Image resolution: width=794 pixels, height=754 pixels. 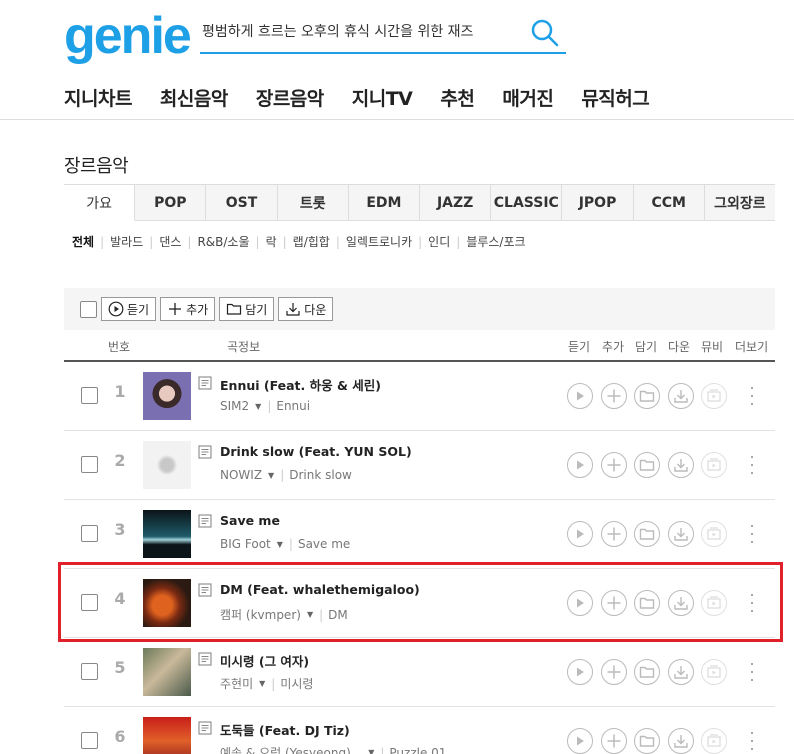 What do you see at coordinates (170, 241) in the screenshot?
I see `sub-genre-dance: 댄스` at bounding box center [170, 241].